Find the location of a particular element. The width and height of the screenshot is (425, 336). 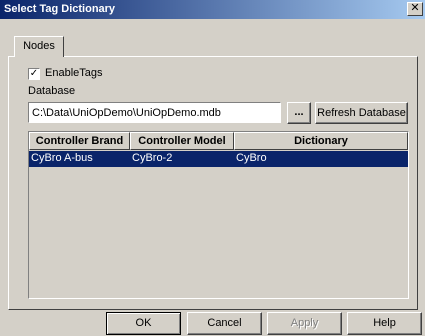

cell-model: CyBro-2 is located at coordinates (152, 158).